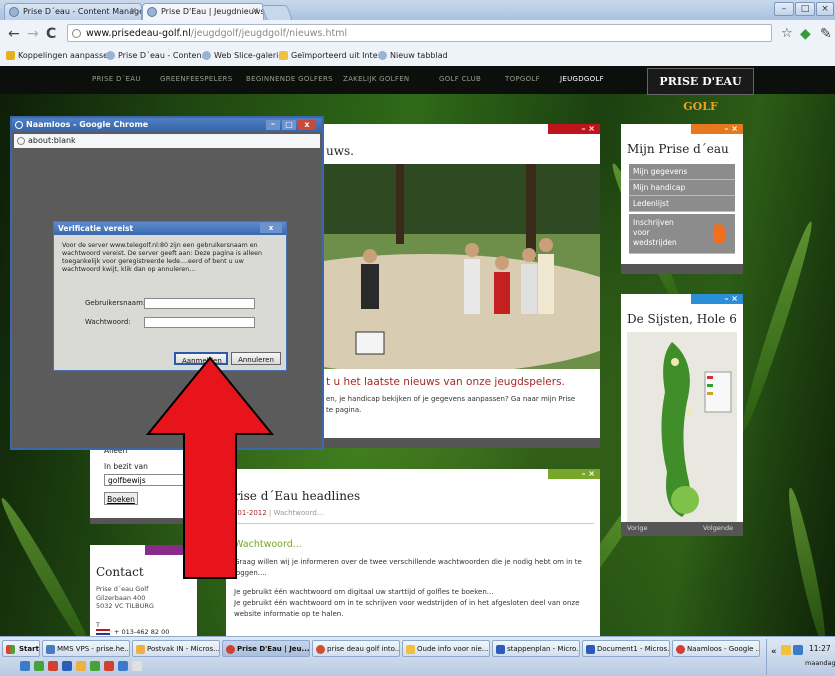 This screenshot has height=676, width=835. Describe the element at coordinates (203, 11) in the screenshot. I see `tab-jeugdnieuws: Prise D'Eau | Jeugdnieuws ×` at that location.